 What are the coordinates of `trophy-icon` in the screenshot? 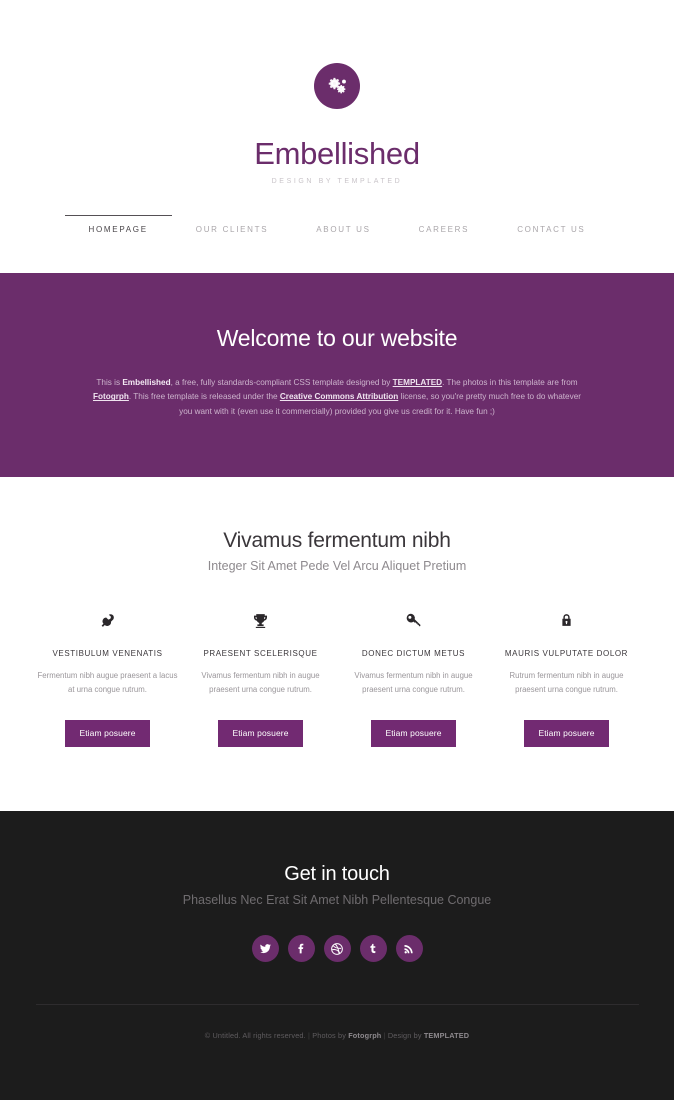 It's located at (260, 620).